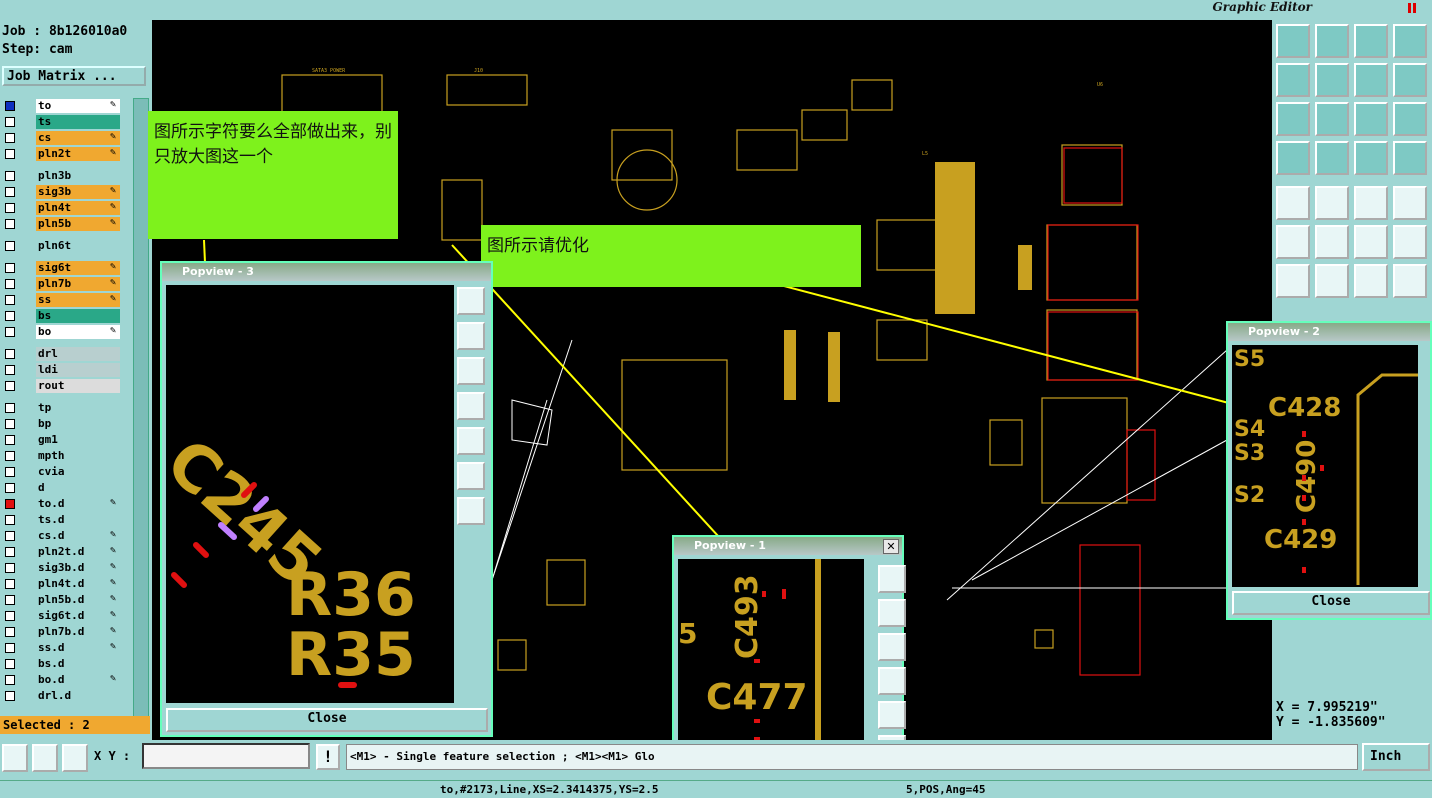 This screenshot has height=798, width=1432. I want to click on ruler-icon, so click(1371, 203).